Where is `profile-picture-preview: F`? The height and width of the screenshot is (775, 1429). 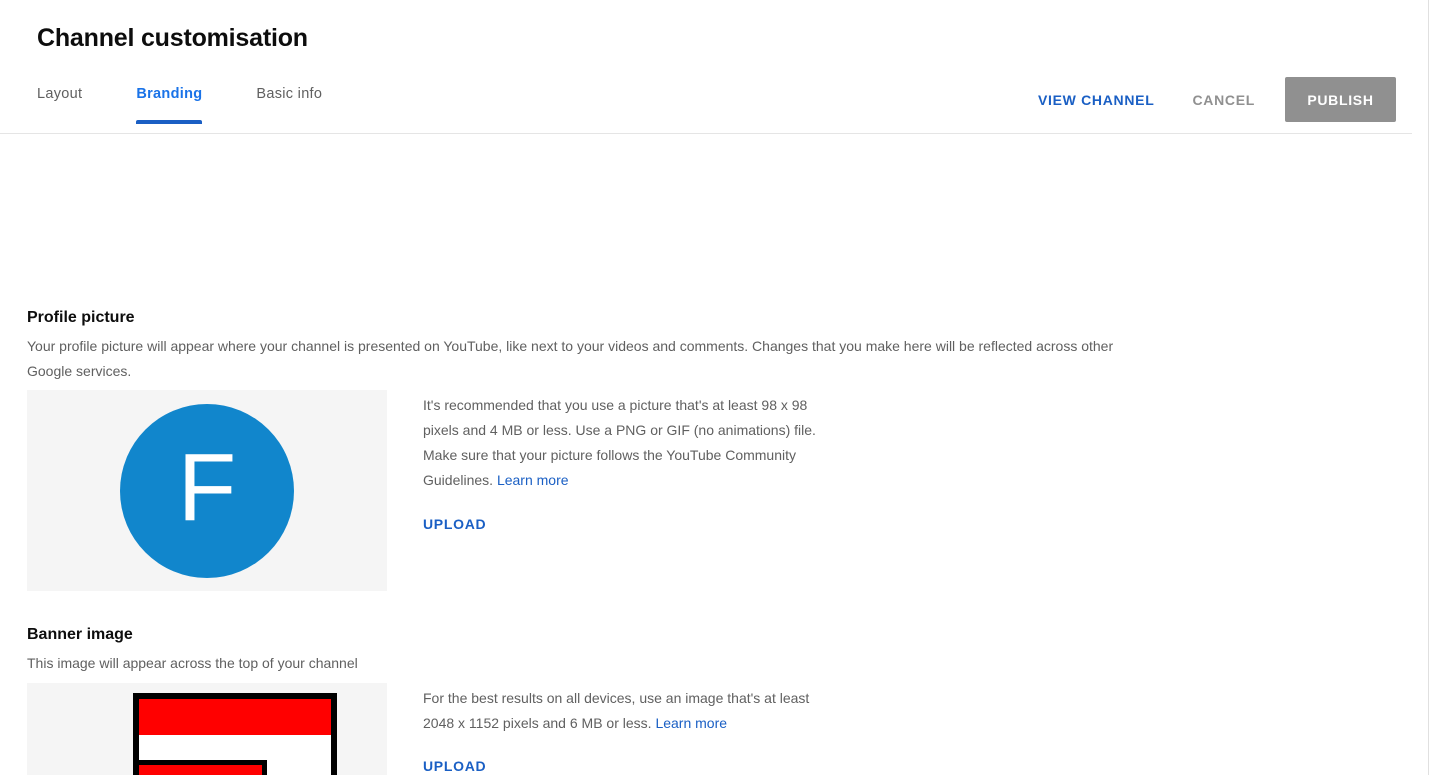 profile-picture-preview: F is located at coordinates (207, 490).